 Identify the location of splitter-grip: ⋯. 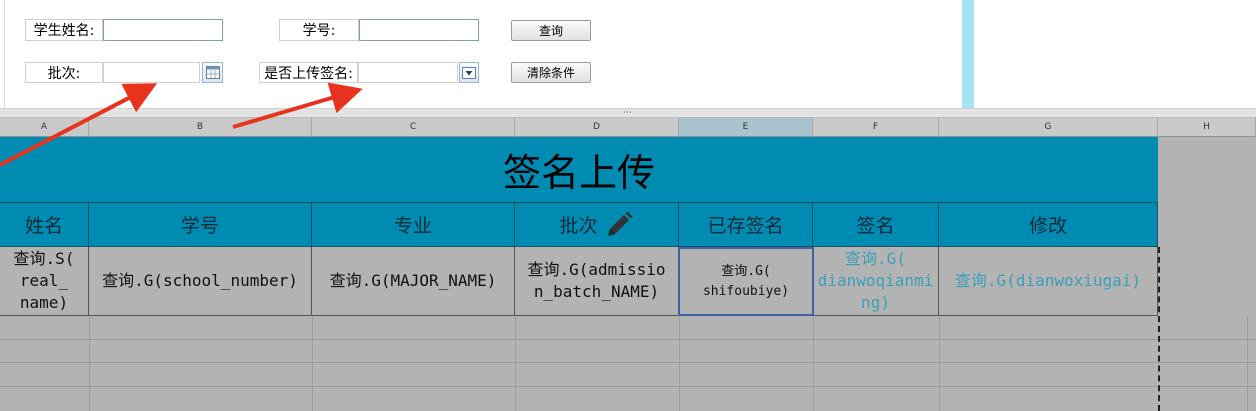
(628, 113).